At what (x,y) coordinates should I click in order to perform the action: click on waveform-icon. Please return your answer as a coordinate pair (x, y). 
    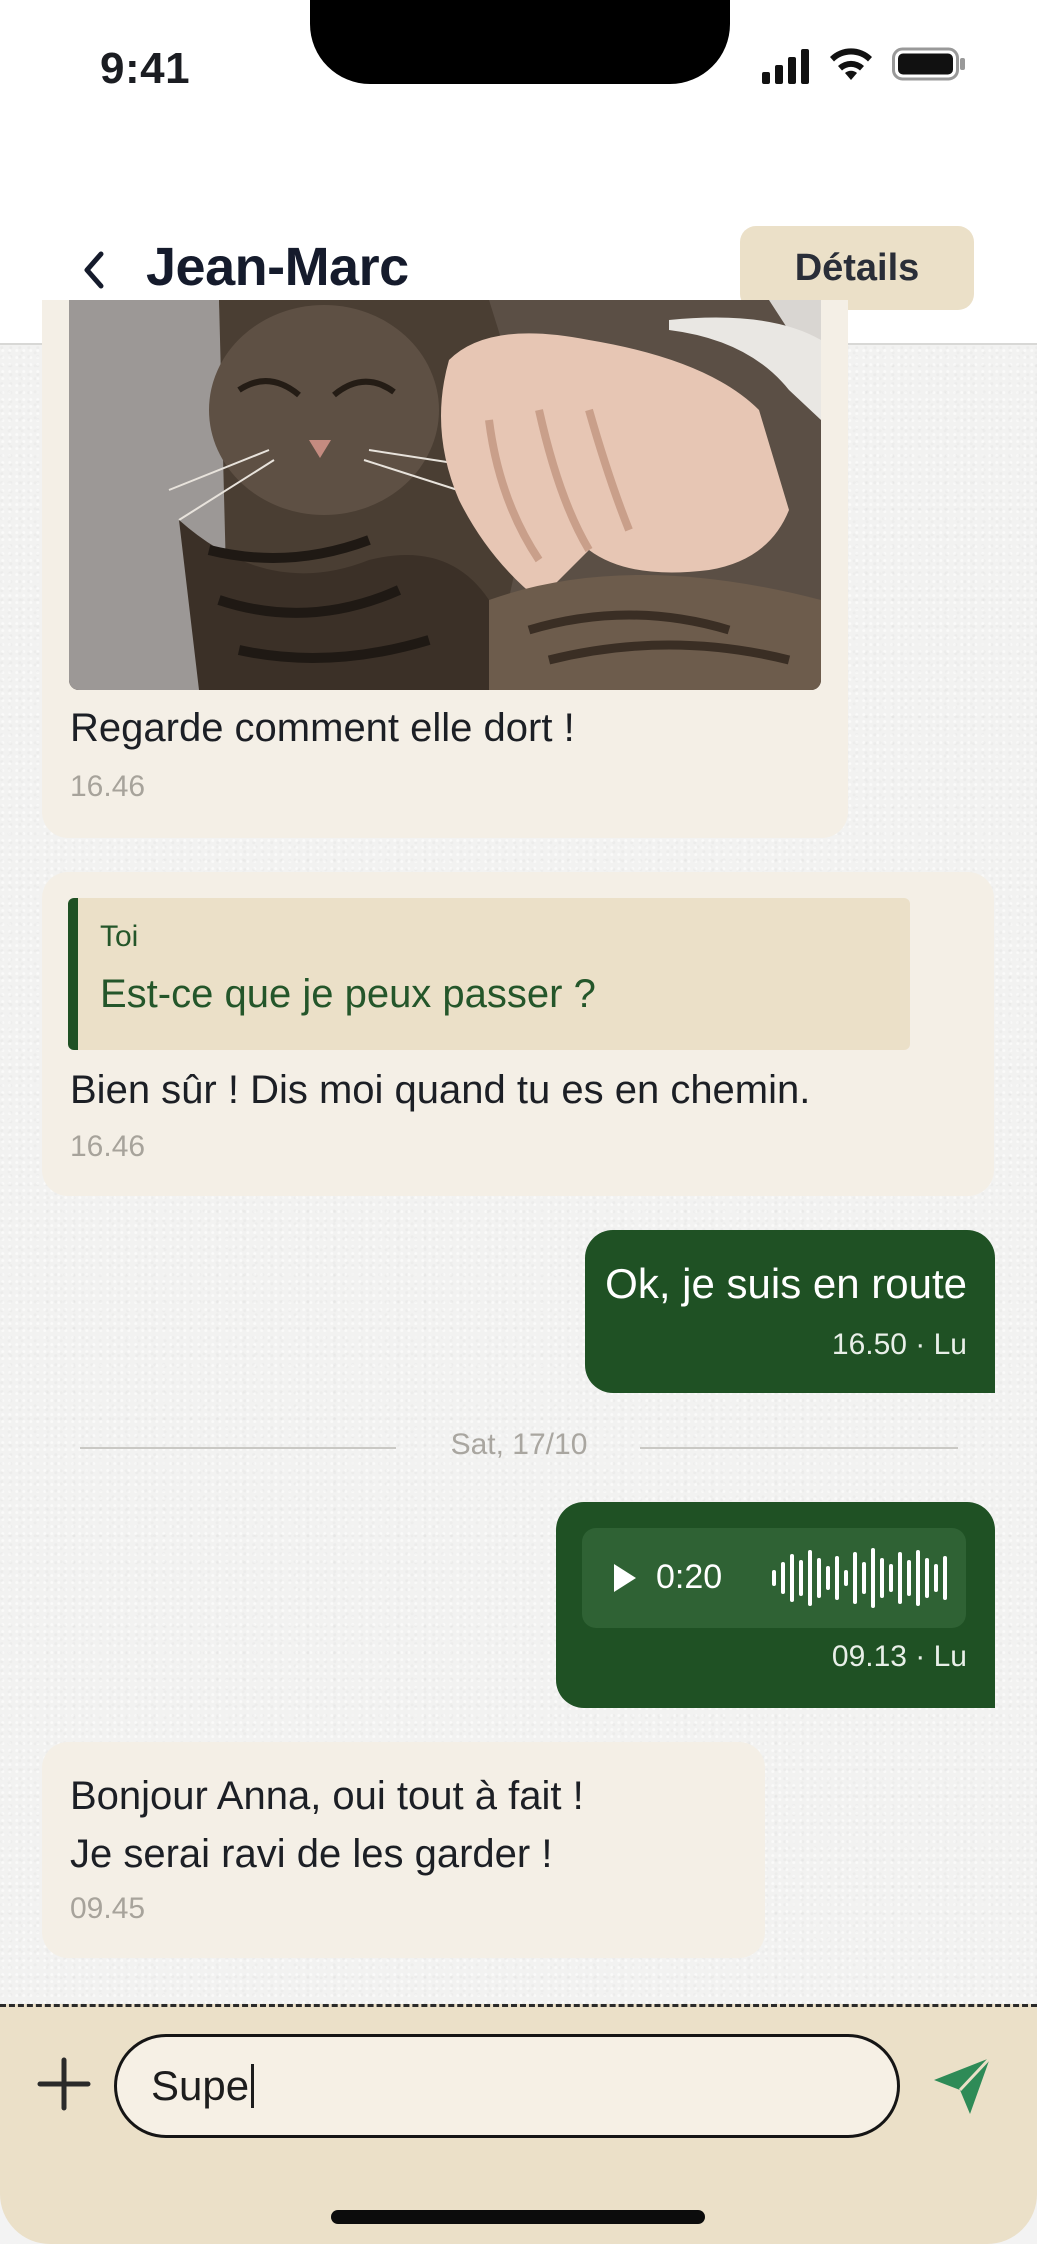
    Looking at the image, I should click on (859, 1578).